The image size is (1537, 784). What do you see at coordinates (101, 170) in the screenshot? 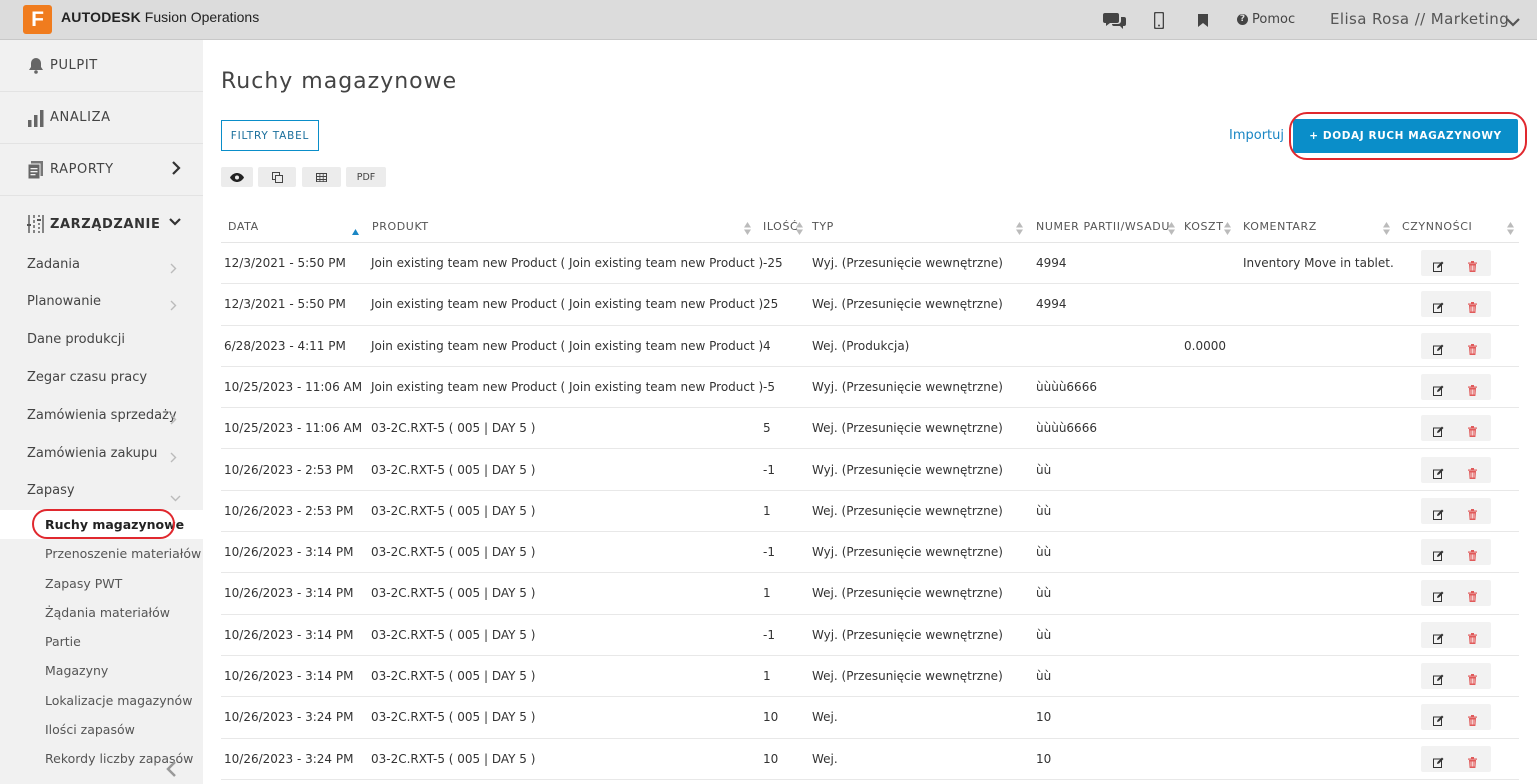
I see `sidebar-item-raporty: RAPORTY` at bounding box center [101, 170].